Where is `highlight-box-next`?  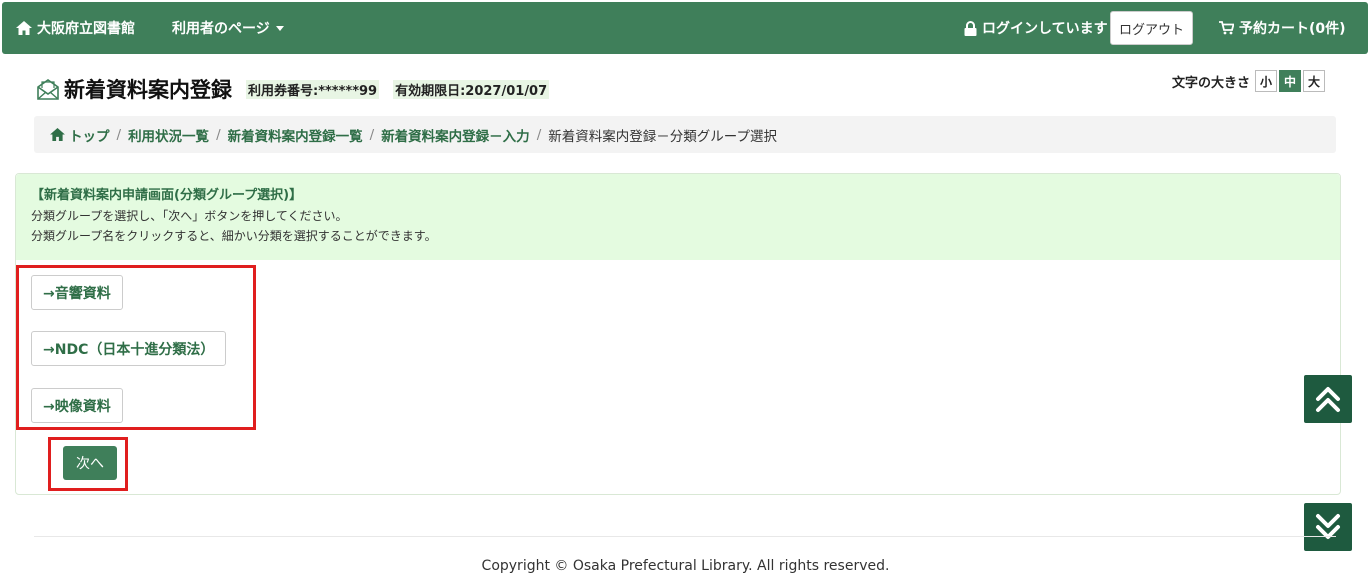
highlight-box-next is located at coordinates (88, 464).